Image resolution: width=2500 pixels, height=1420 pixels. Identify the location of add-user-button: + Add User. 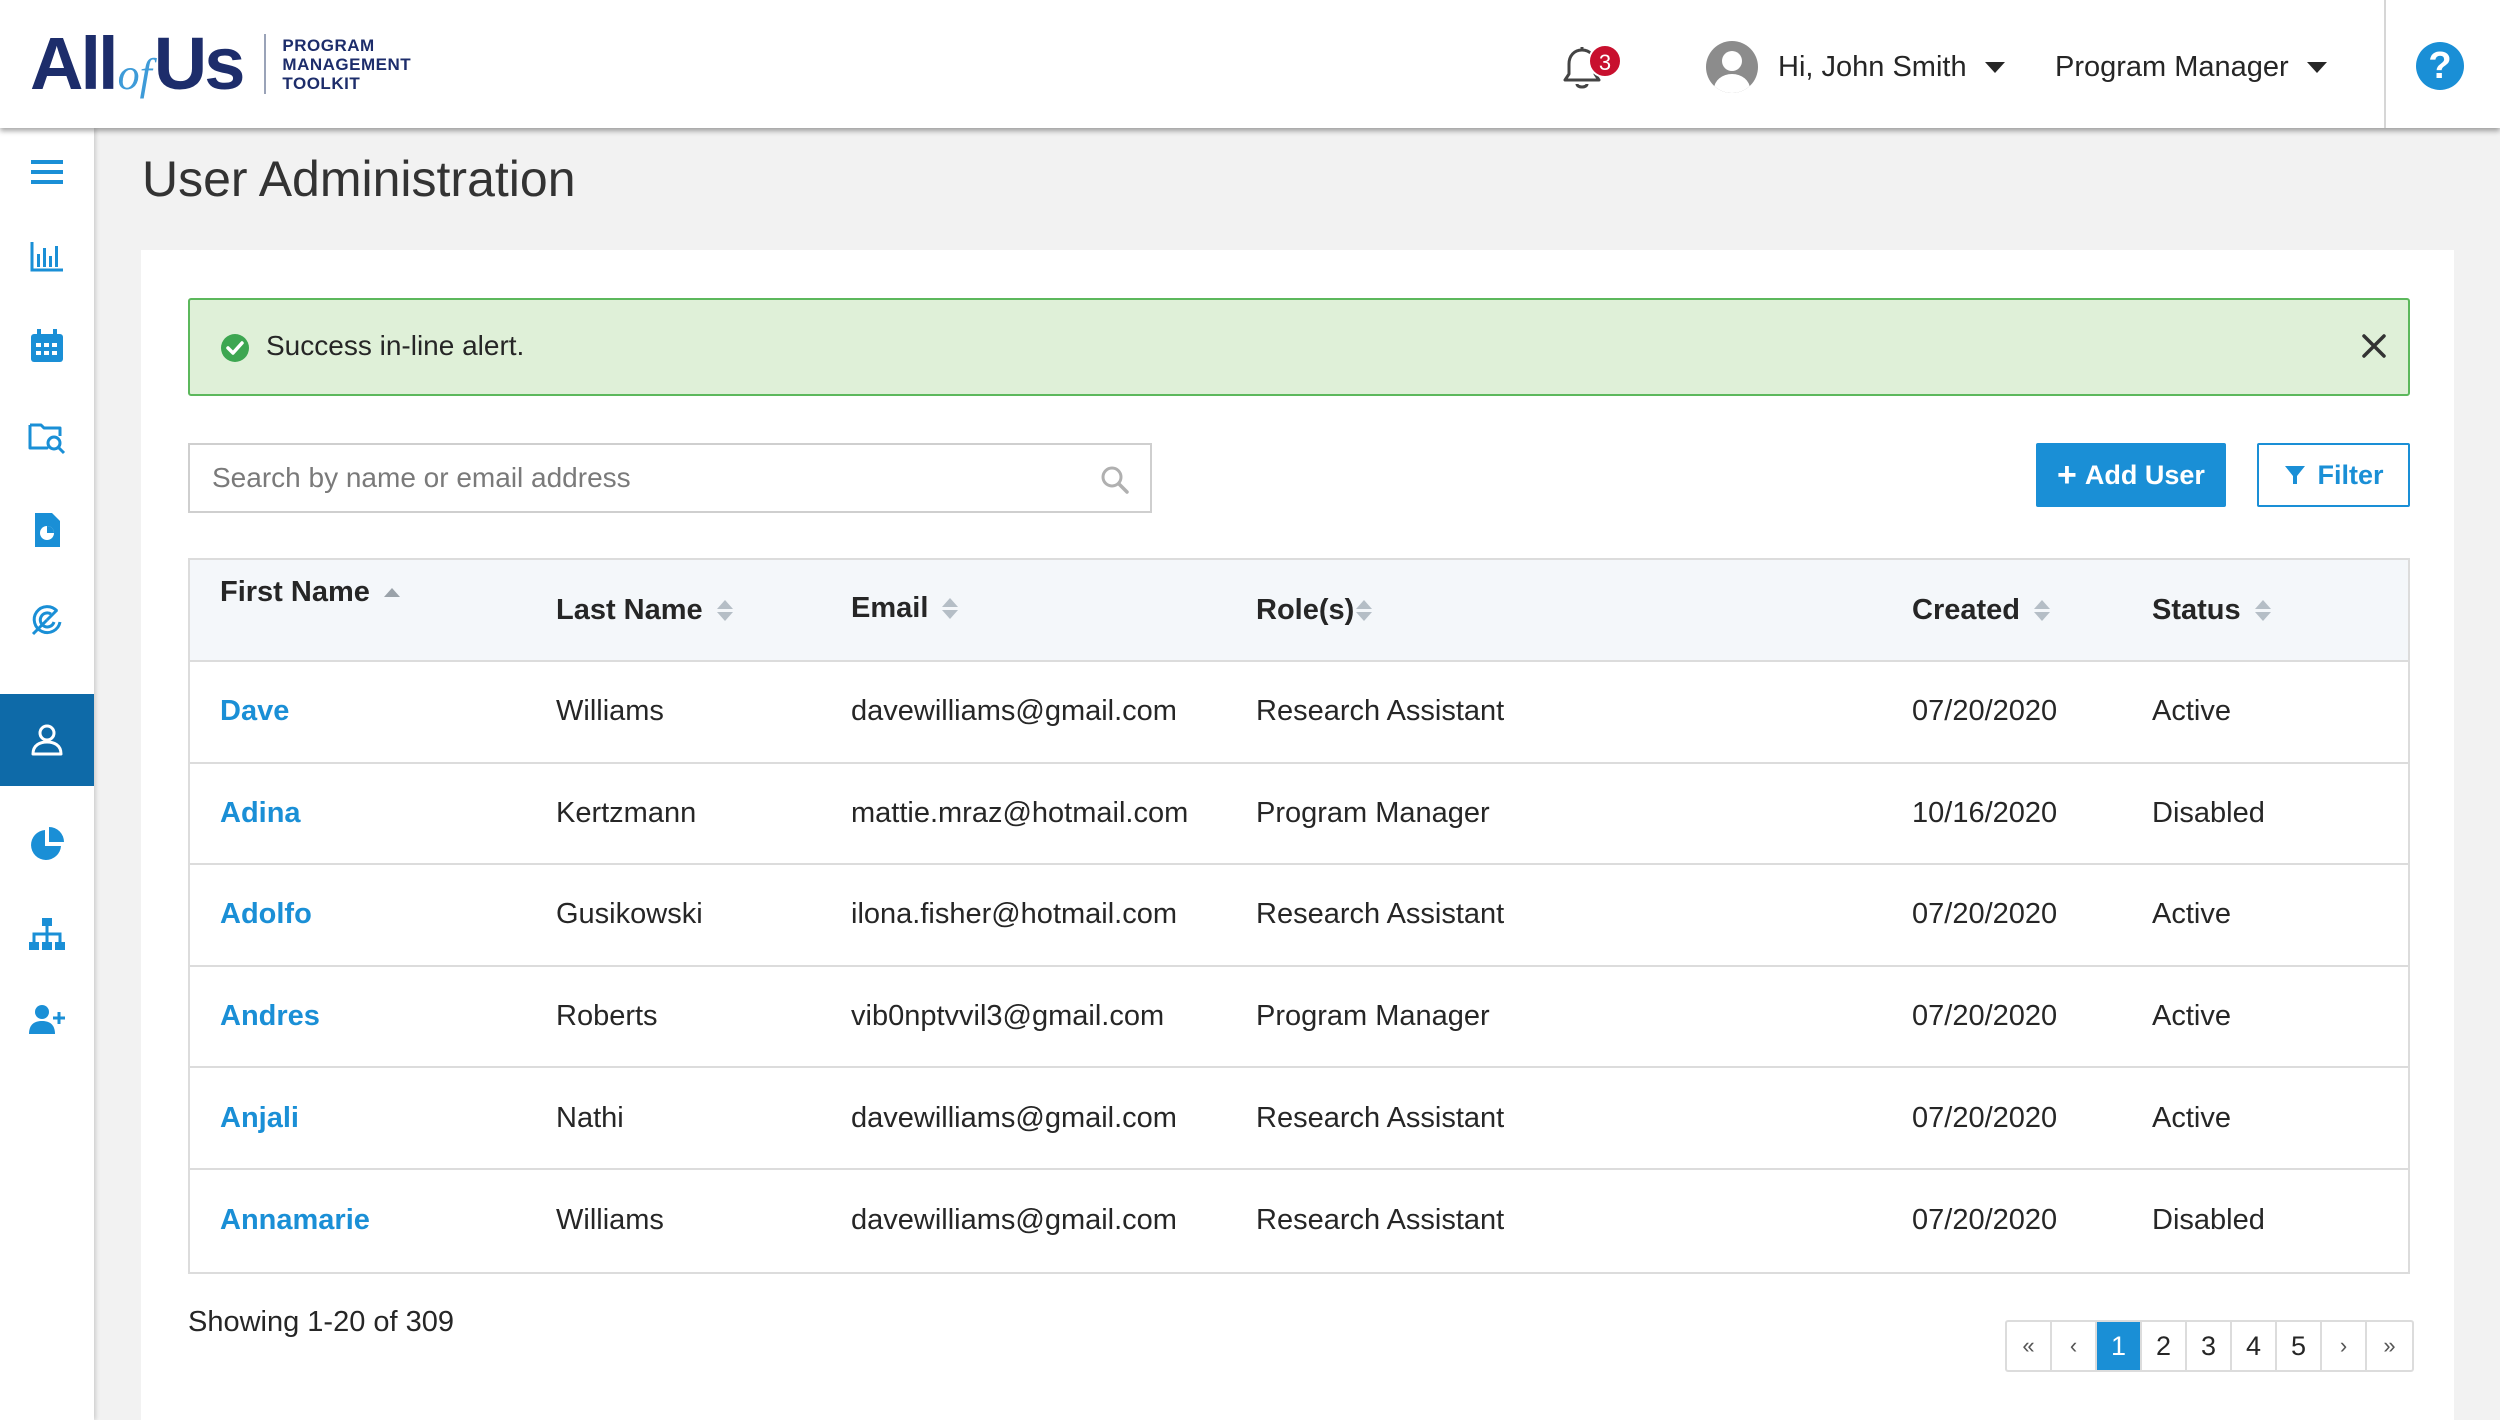
(2131, 475).